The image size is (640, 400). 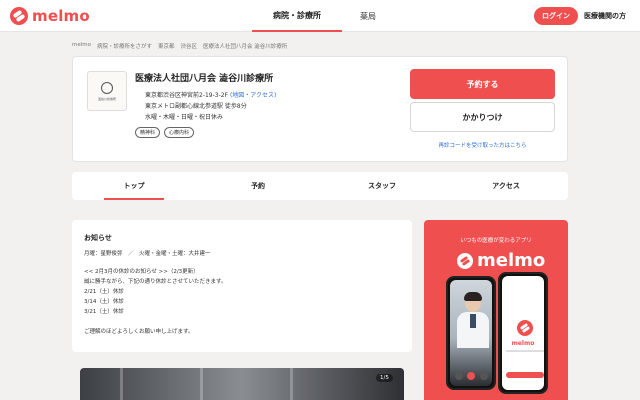 I want to click on doctor-tie, so click(x=473, y=321).